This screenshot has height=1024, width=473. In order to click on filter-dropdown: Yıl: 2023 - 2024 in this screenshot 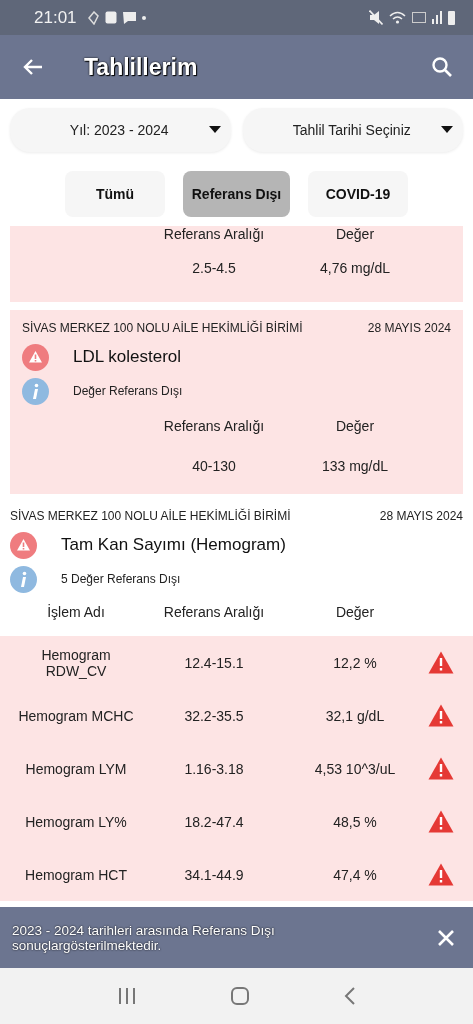, I will do `click(120, 130)`.